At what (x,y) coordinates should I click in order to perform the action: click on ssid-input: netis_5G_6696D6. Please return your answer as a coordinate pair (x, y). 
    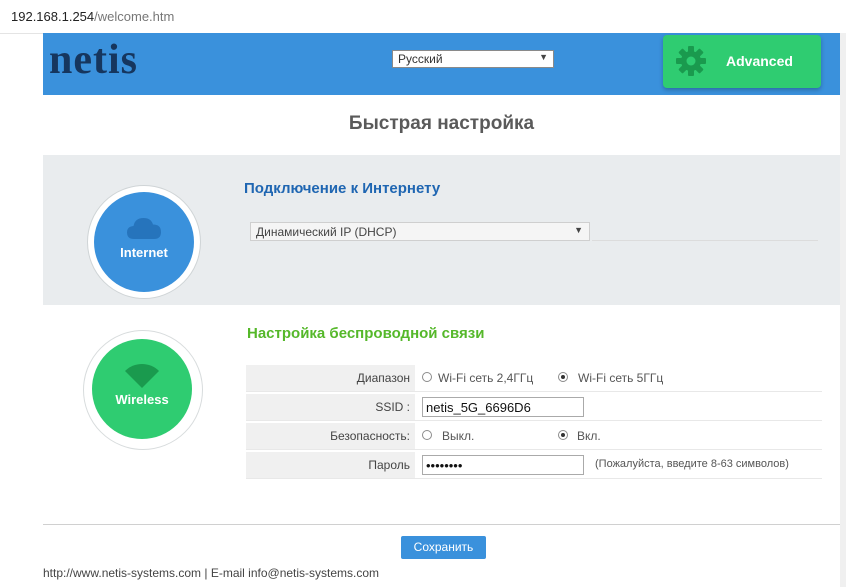
    Looking at the image, I should click on (503, 407).